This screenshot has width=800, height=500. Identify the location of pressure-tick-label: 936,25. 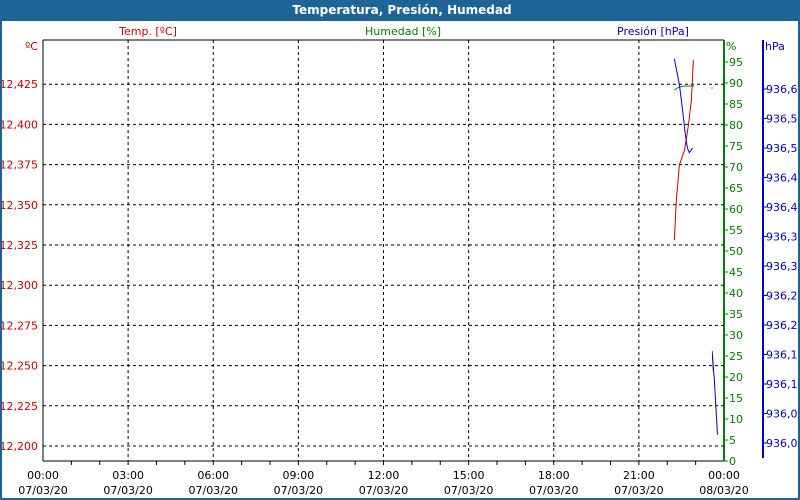
(783, 296).